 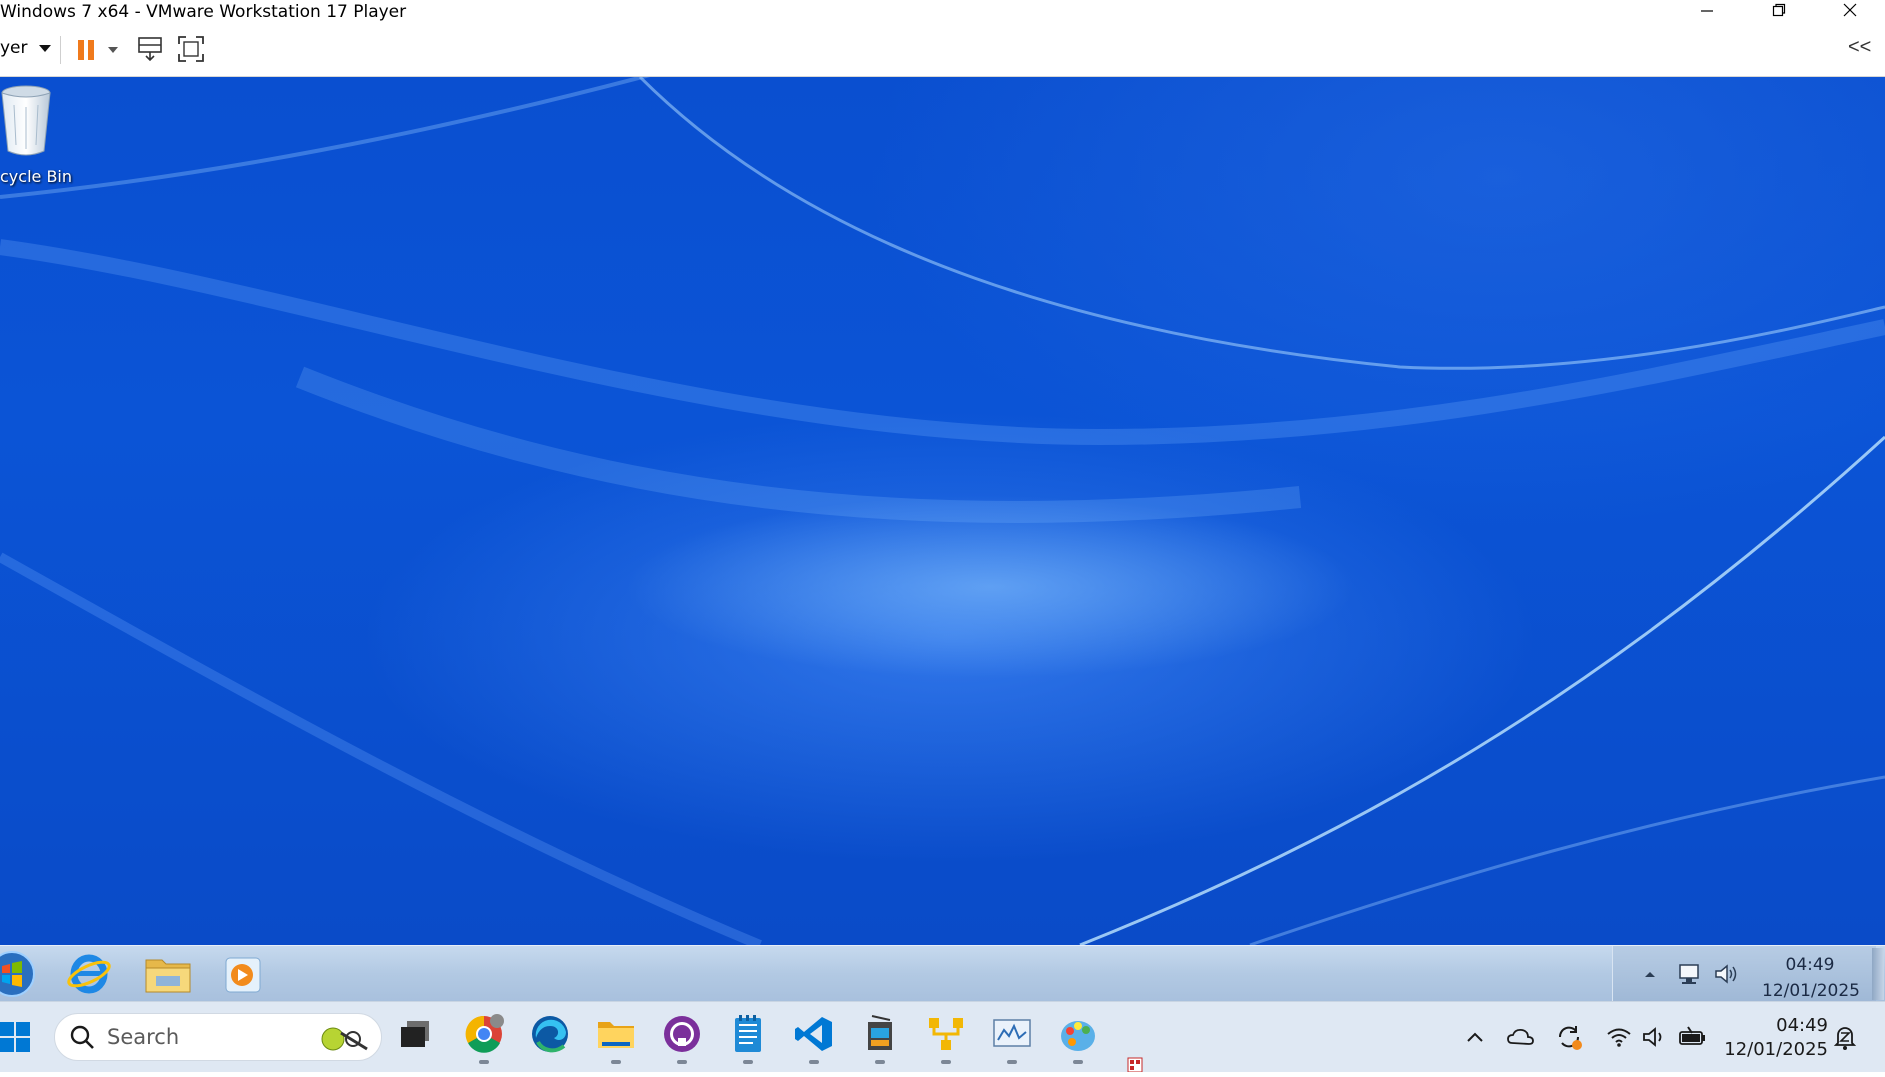 What do you see at coordinates (1569, 1037) in the screenshot?
I see `sync-icon` at bounding box center [1569, 1037].